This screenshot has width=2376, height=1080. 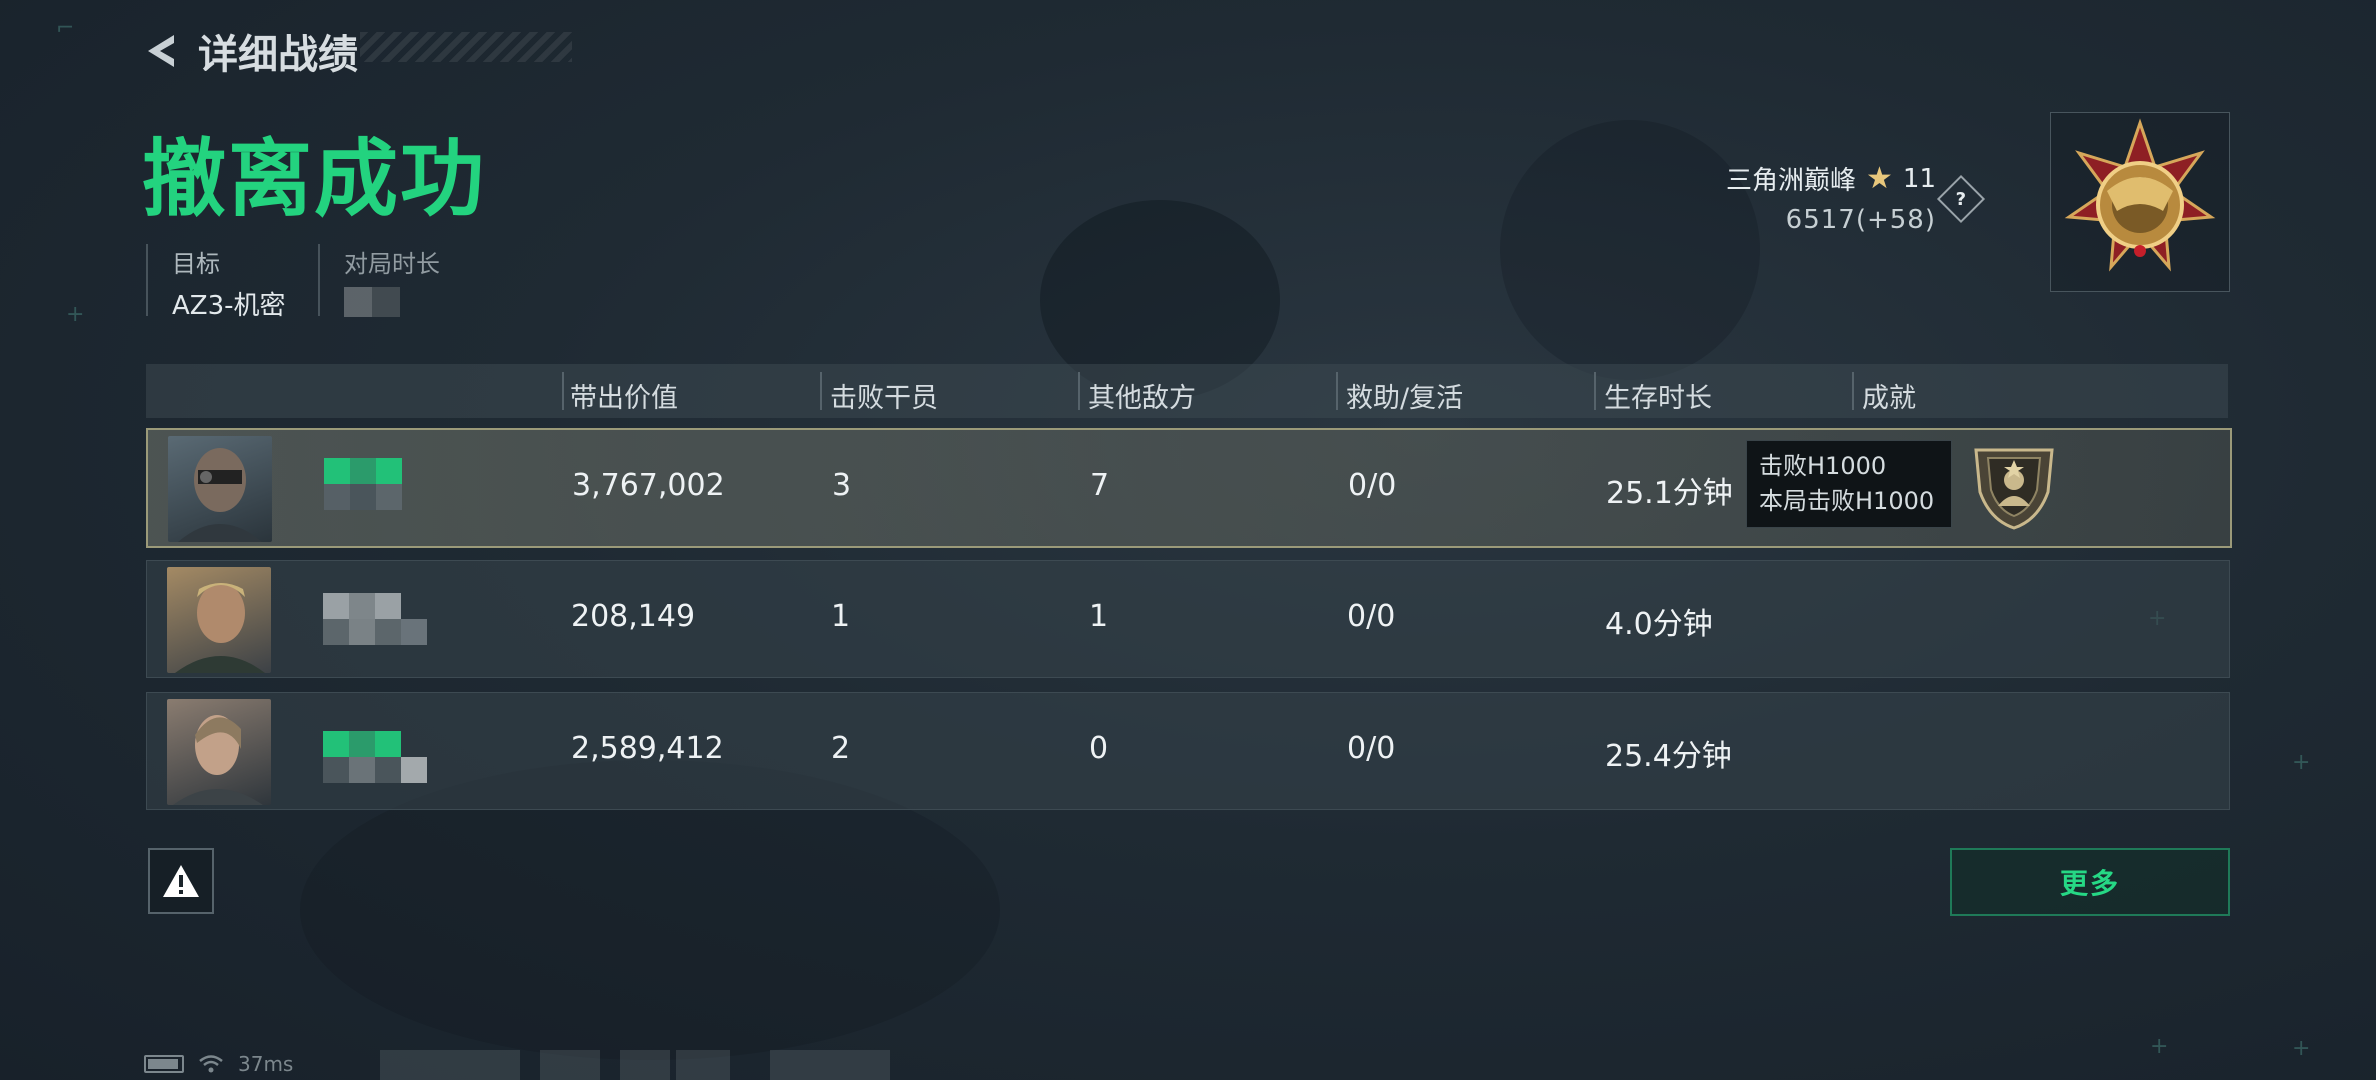 I want to click on table-row: 208,149 1 1 0/0 4.0分钟, so click(x=1188, y=619).